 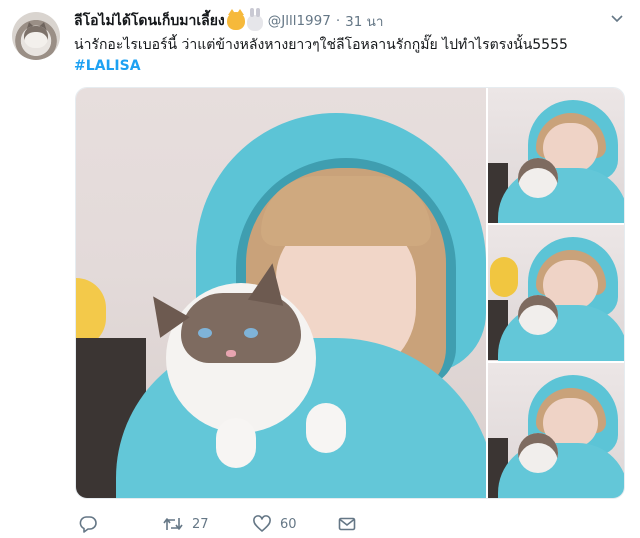 I want to click on user-avatar, so click(x=36, y=36).